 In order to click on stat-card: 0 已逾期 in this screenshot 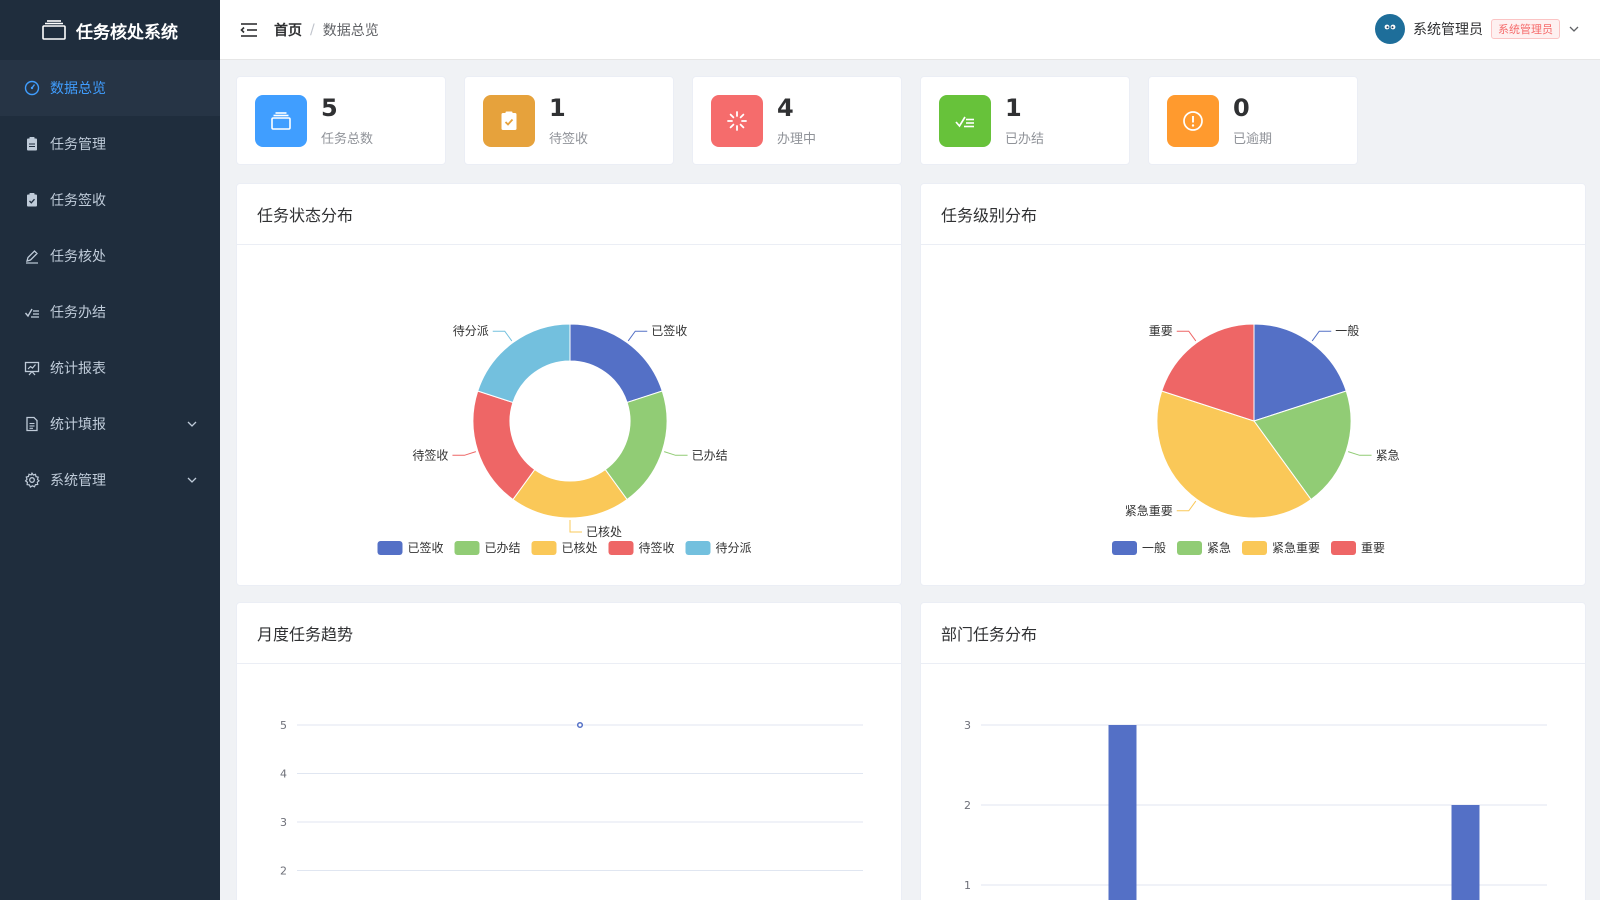, I will do `click(1253, 120)`.